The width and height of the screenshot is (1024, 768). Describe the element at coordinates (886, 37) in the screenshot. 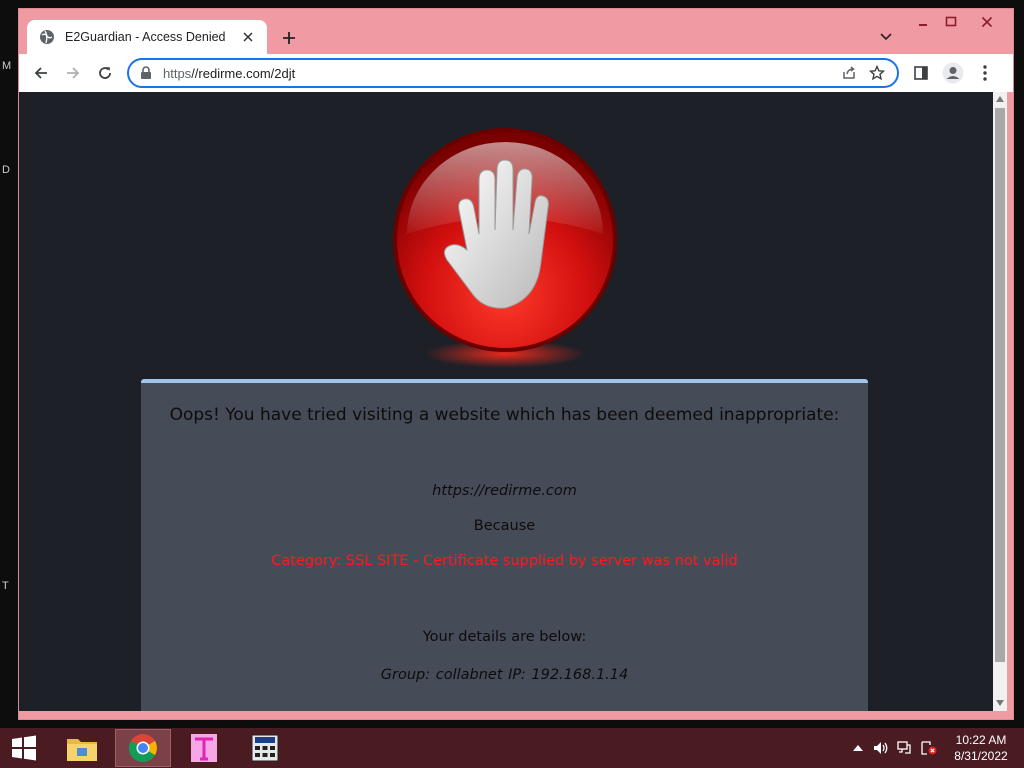

I see `chevron-down-icon` at that location.